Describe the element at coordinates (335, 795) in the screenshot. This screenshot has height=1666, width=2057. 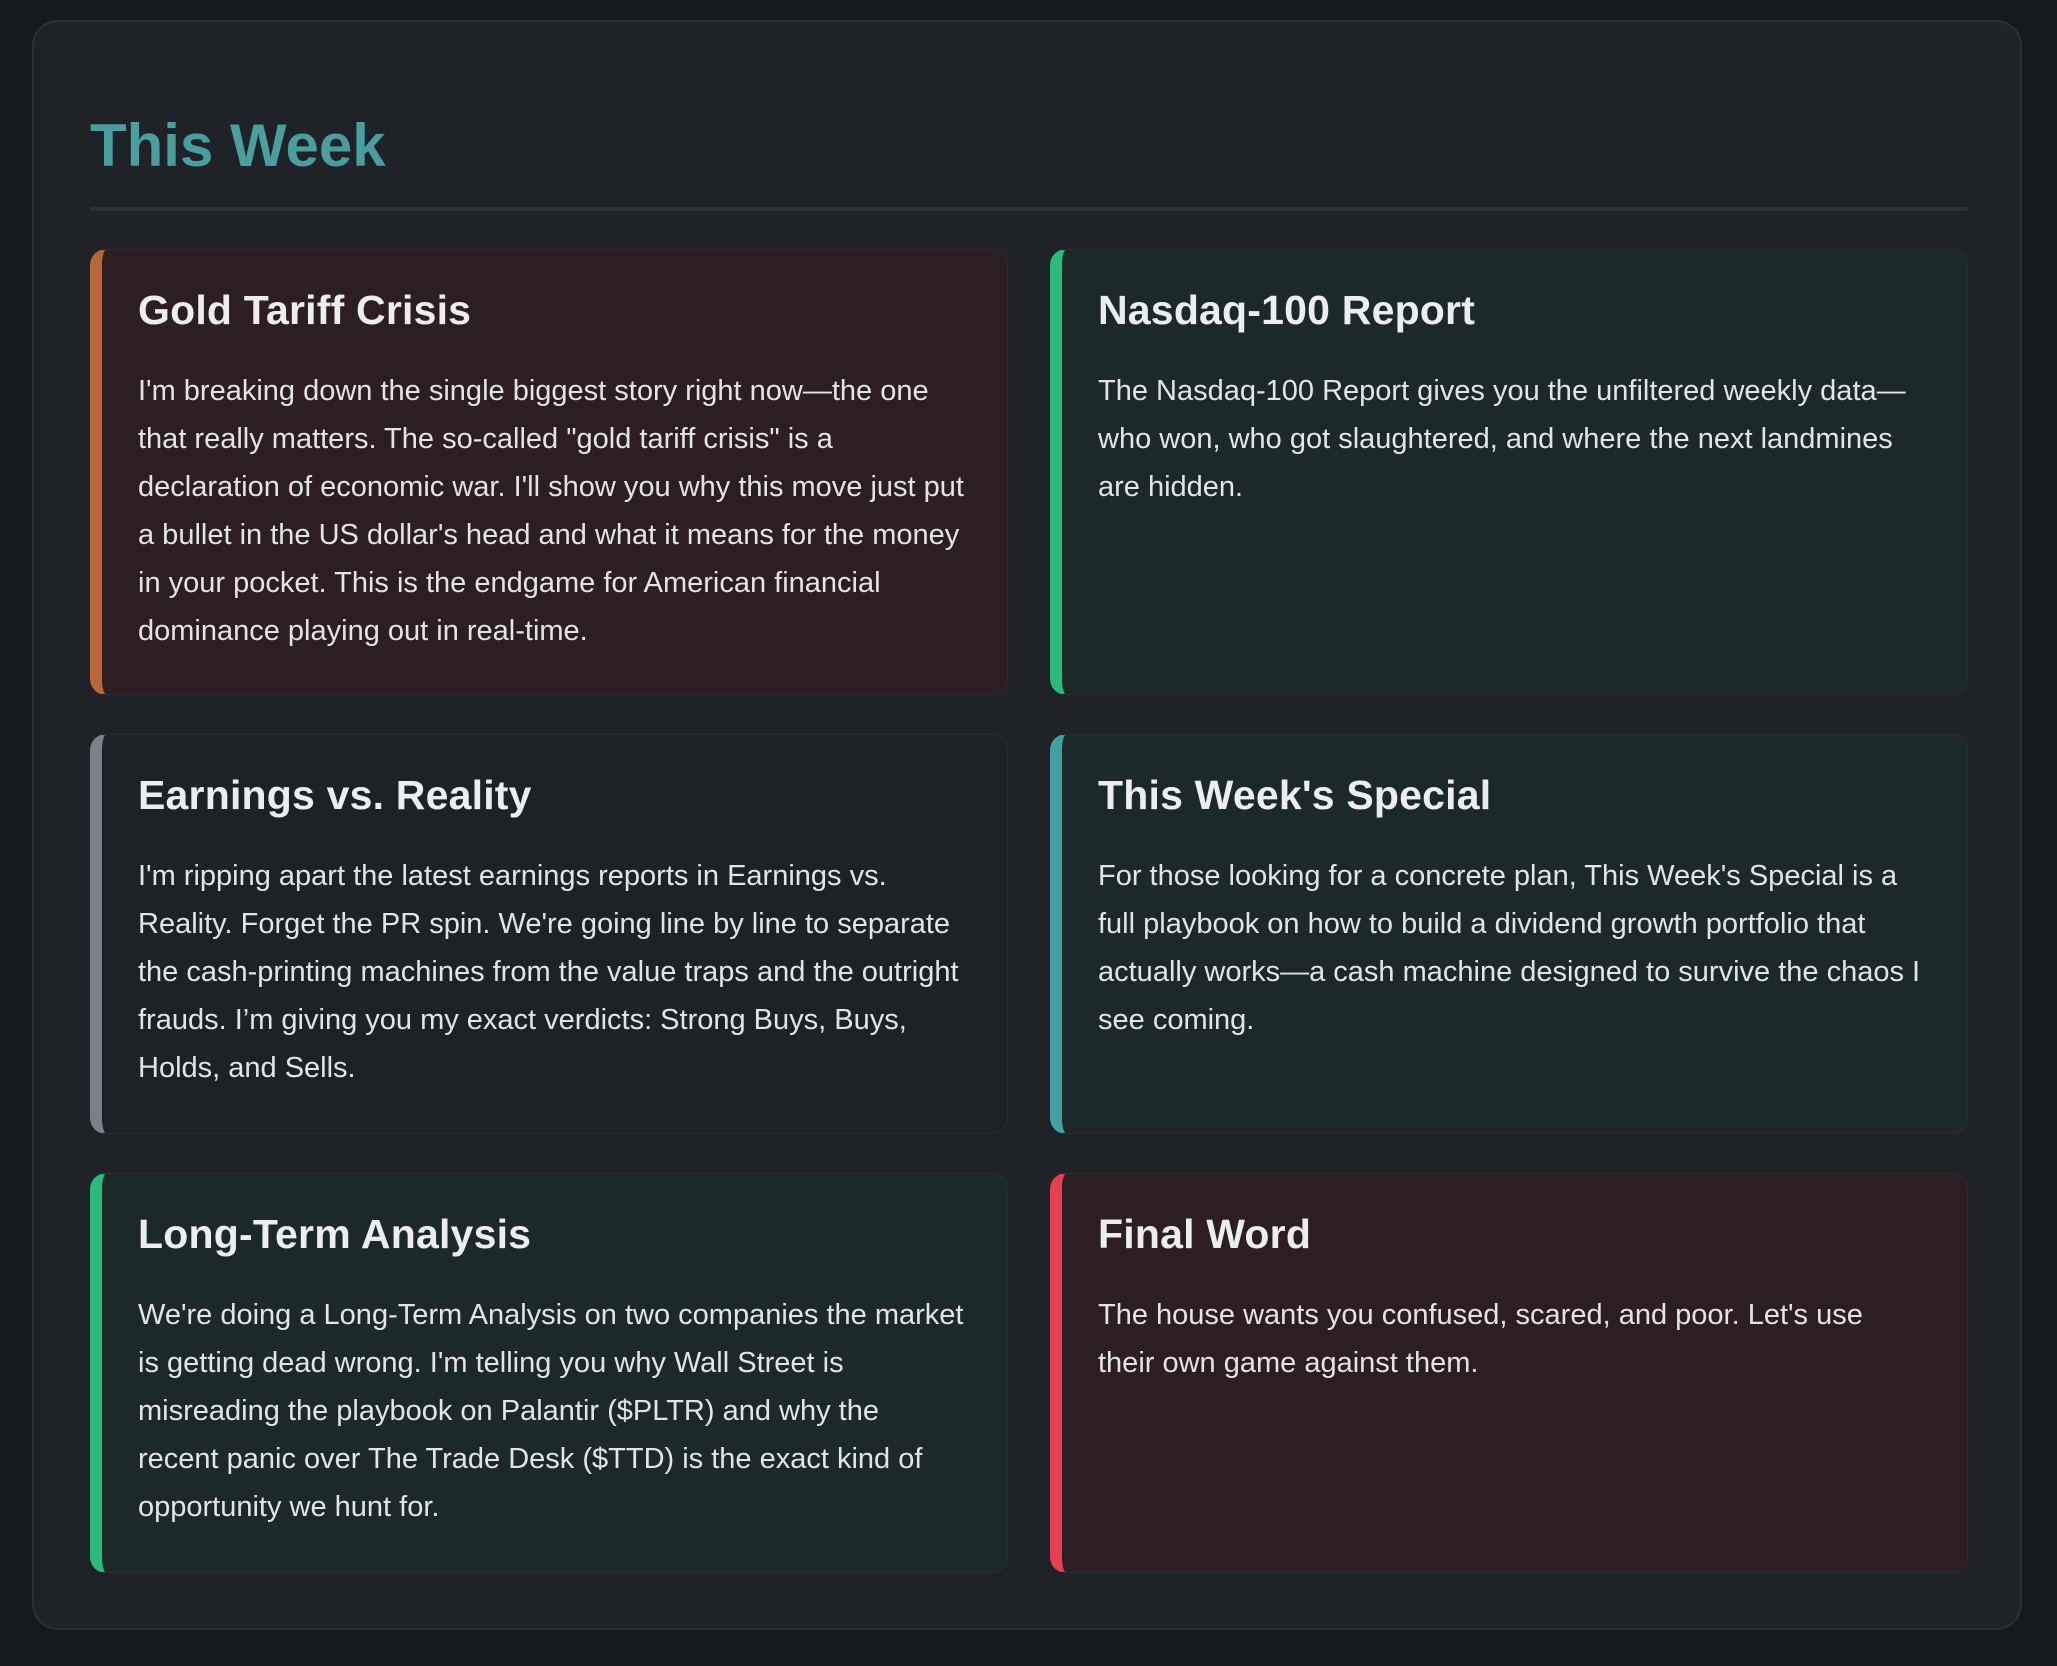
I see `card-title: Earnings vs. Reality` at that location.